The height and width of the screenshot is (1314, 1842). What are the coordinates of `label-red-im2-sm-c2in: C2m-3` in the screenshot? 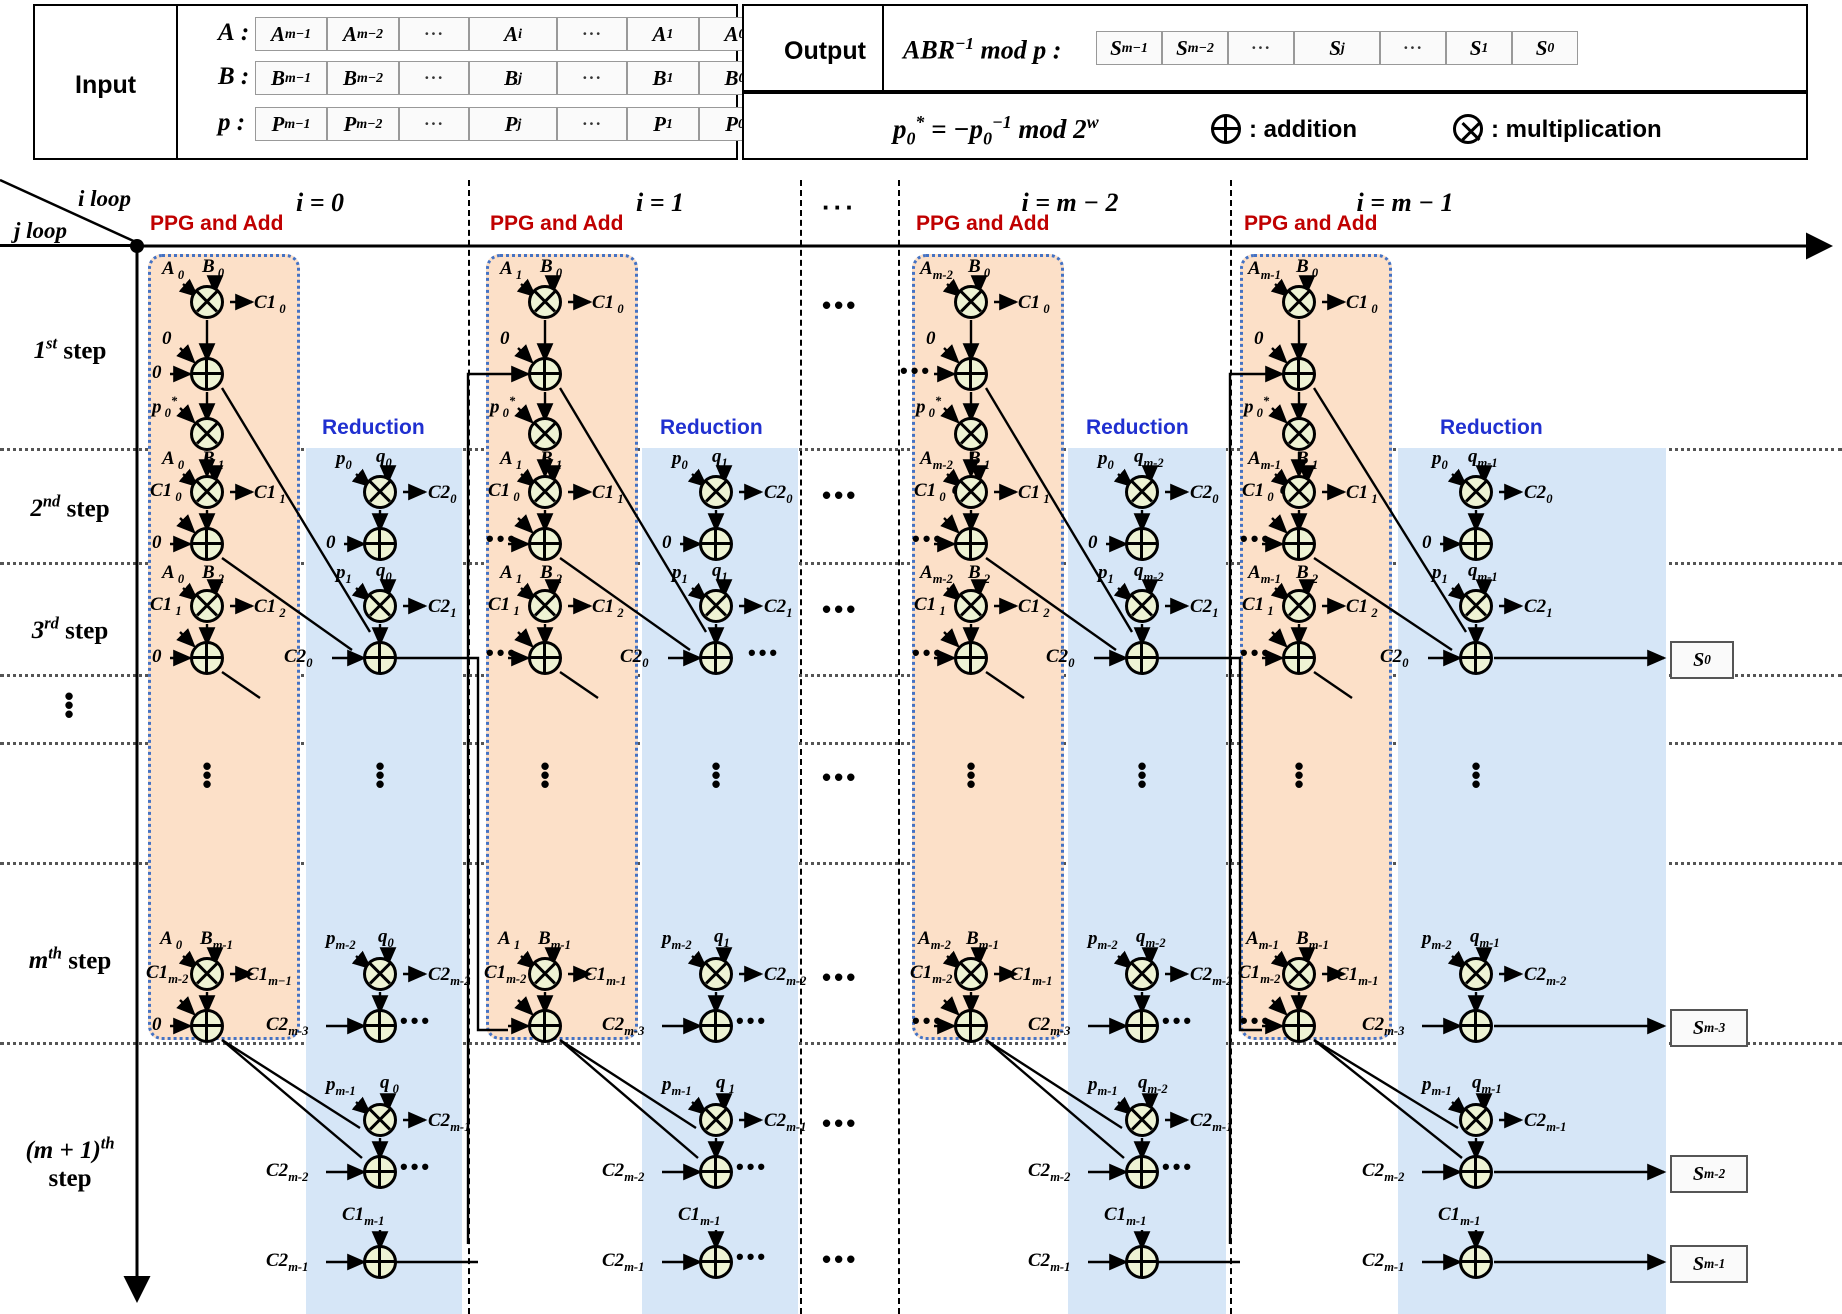 It's located at (1049, 1026).